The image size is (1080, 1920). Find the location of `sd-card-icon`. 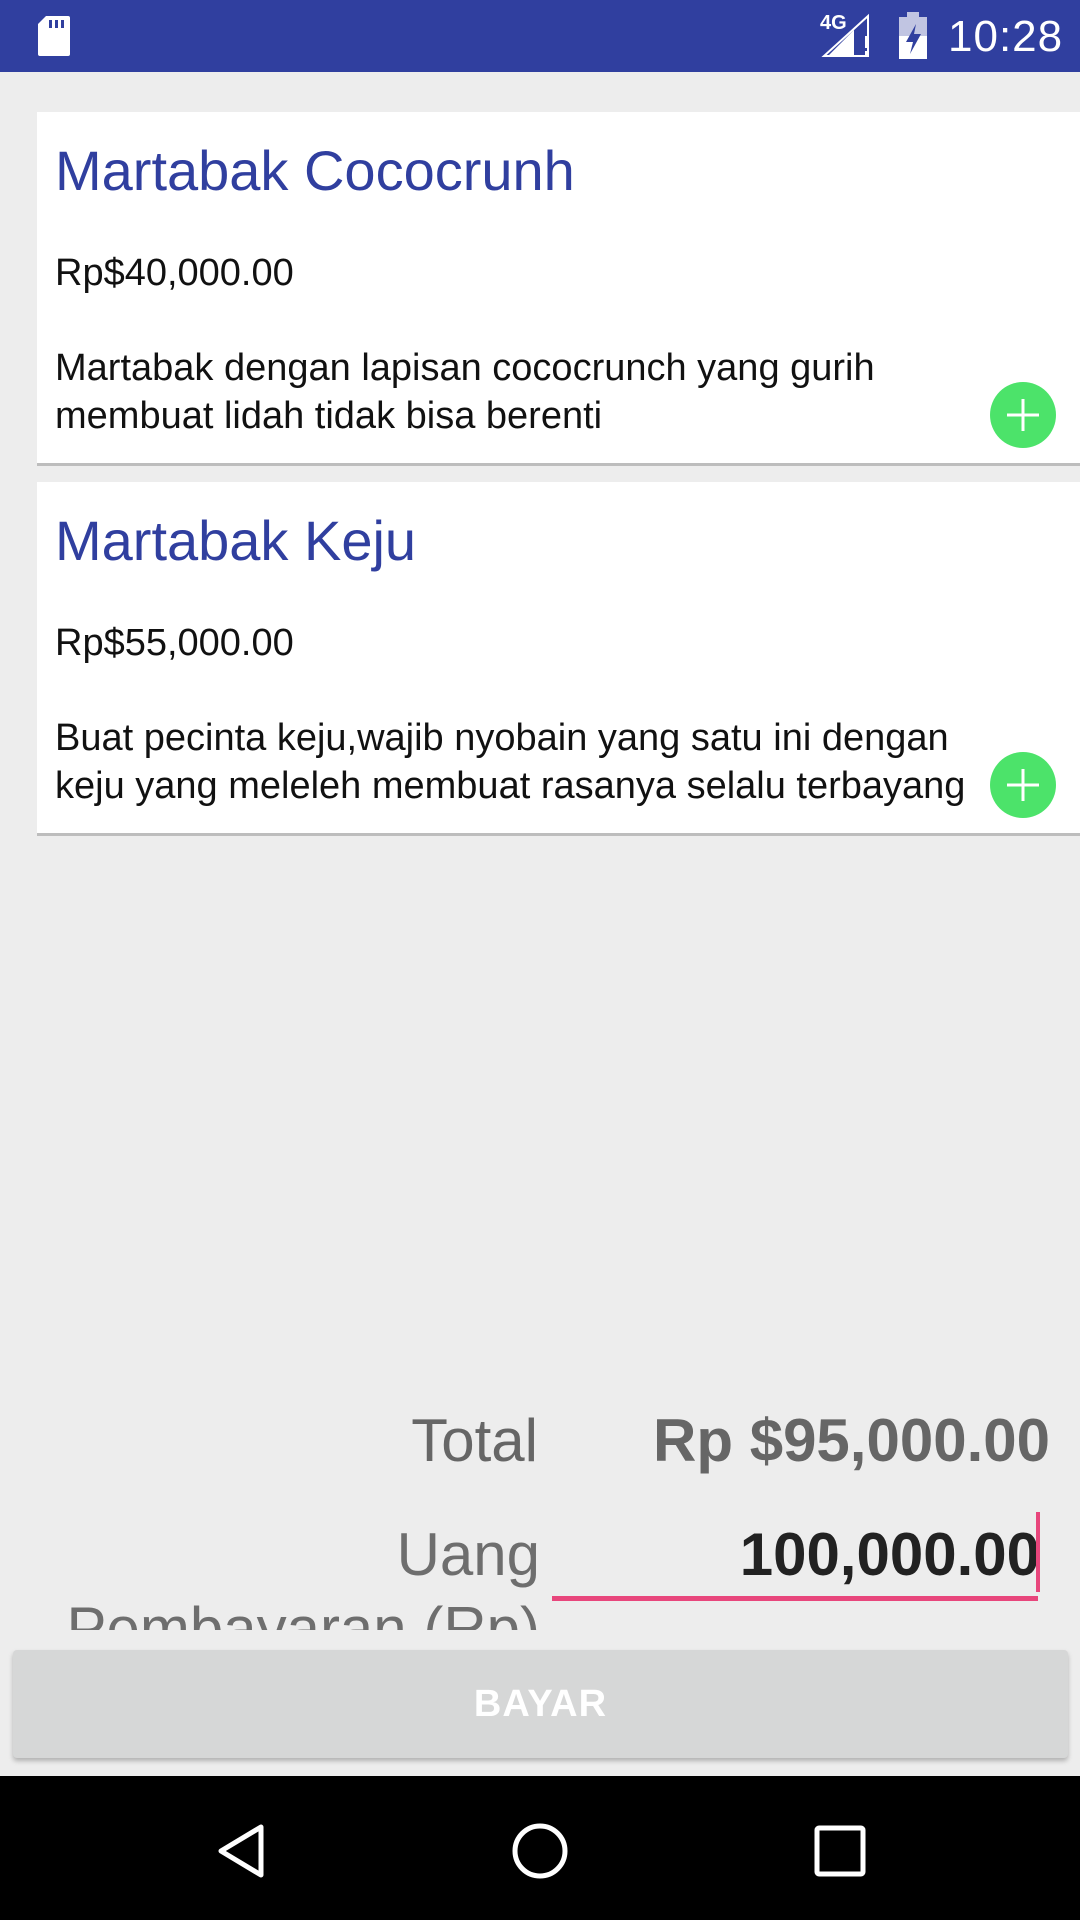

sd-card-icon is located at coordinates (54, 36).